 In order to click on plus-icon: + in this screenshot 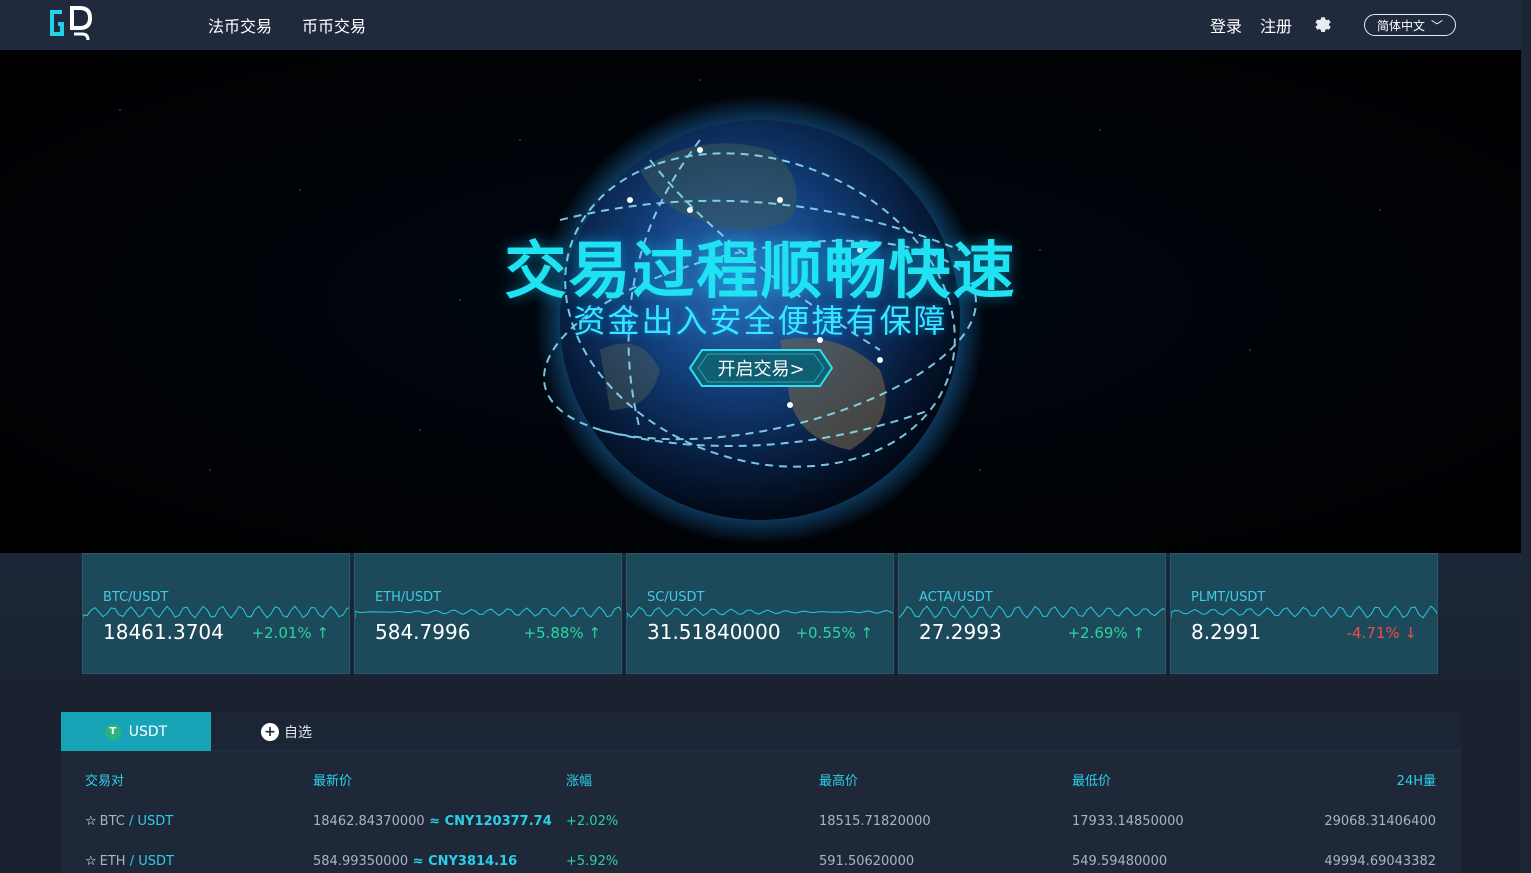, I will do `click(270, 731)`.